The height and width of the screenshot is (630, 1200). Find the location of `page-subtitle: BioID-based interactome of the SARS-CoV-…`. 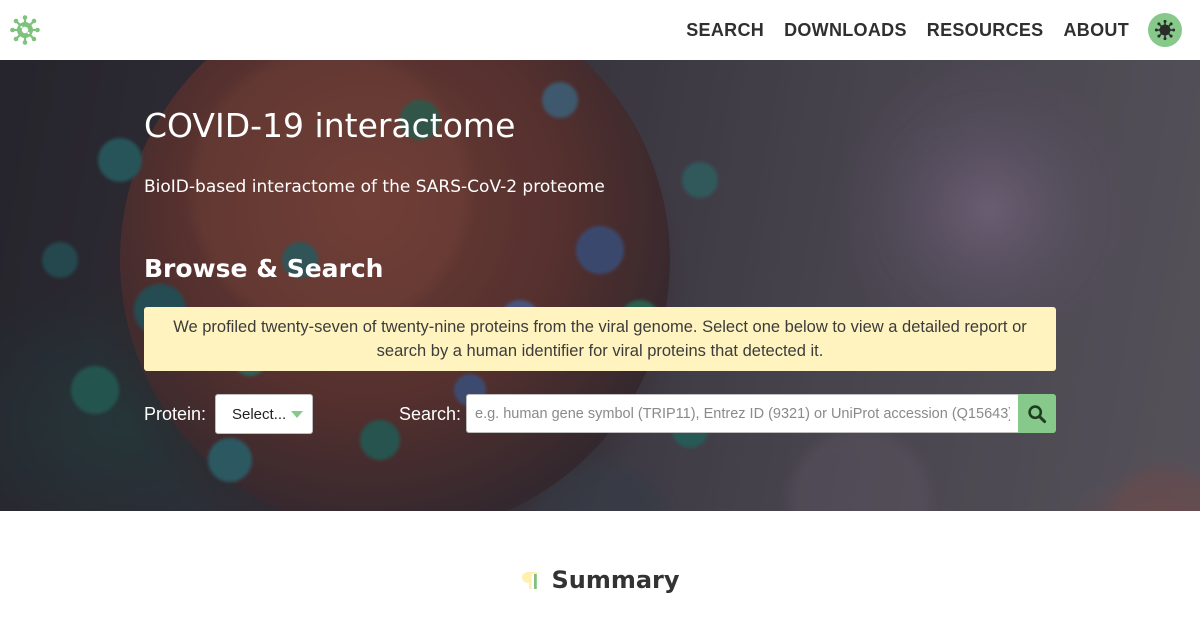

page-subtitle: BioID-based interactome of the SARS-CoV-… is located at coordinates (374, 187).